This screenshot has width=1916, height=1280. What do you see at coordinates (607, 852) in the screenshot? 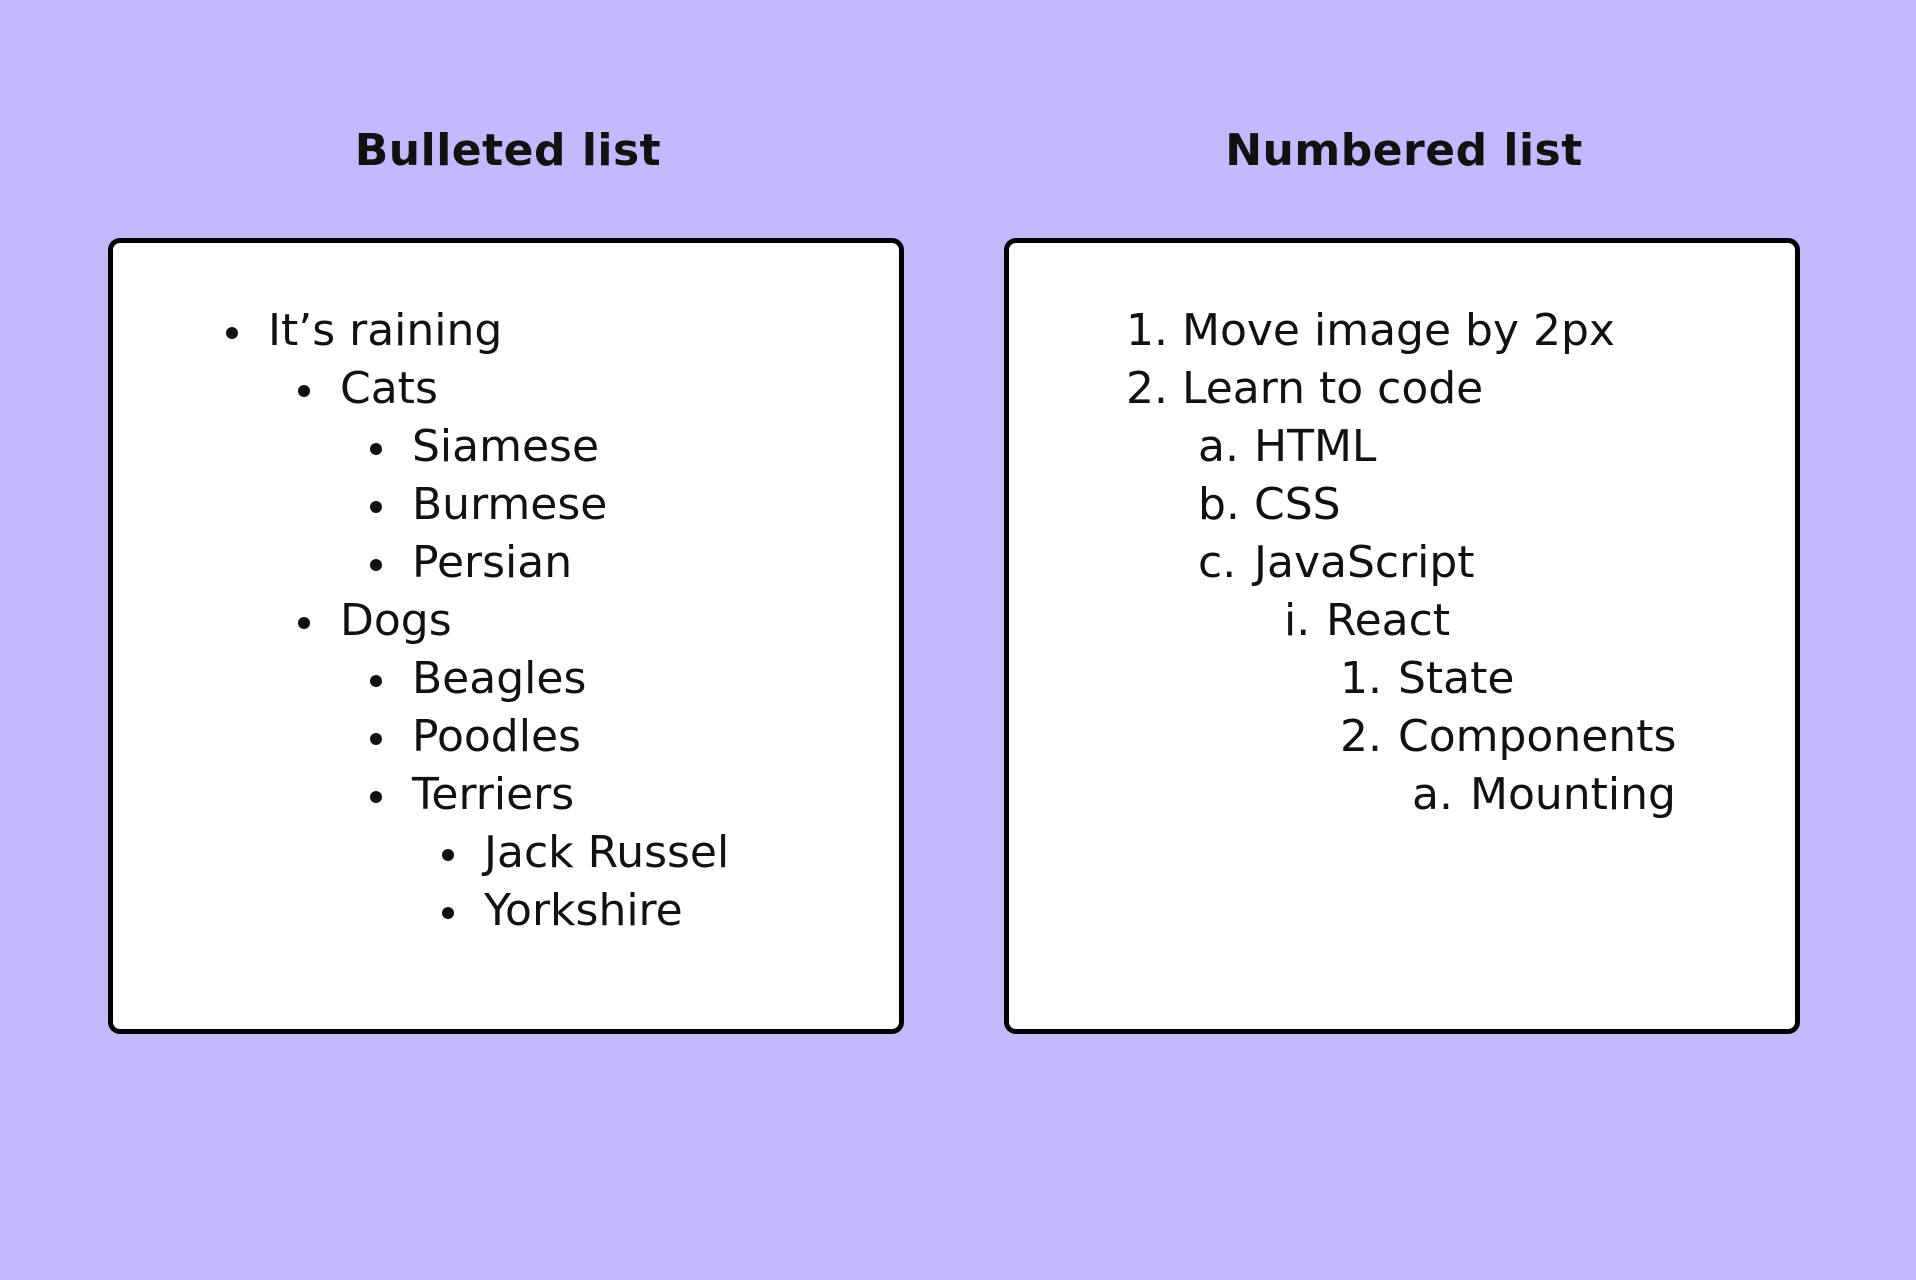
I see `bullet-item-text: Jack Russel` at bounding box center [607, 852].